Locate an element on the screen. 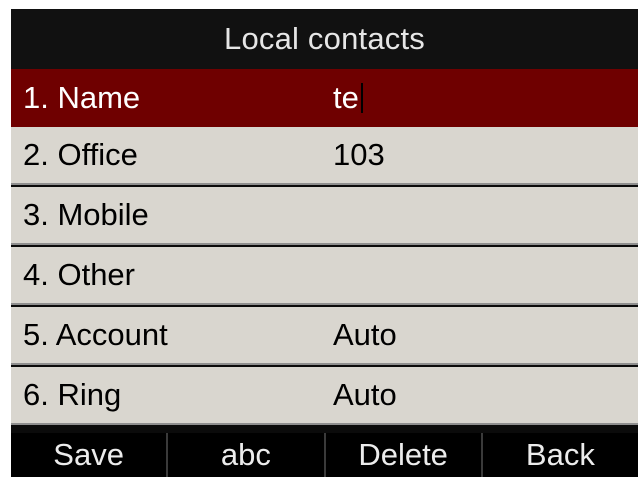 The image size is (642, 477). text-cursor is located at coordinates (361, 98).